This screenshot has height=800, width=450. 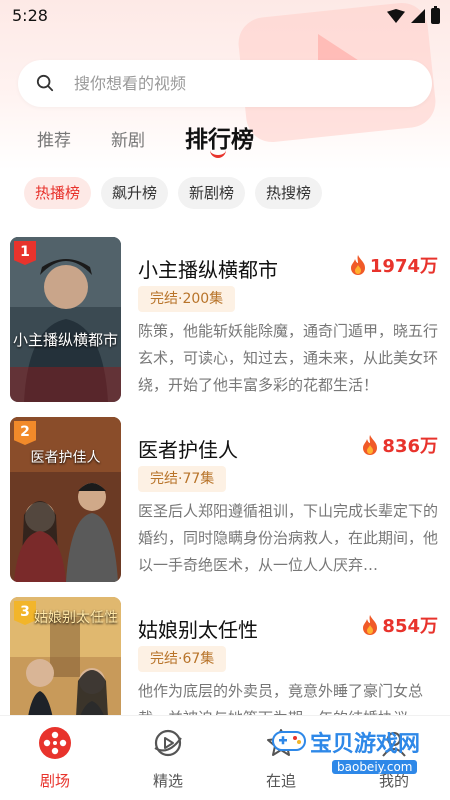 What do you see at coordinates (58, 193) in the screenshot?
I see `chip-hot: 热播榜` at bounding box center [58, 193].